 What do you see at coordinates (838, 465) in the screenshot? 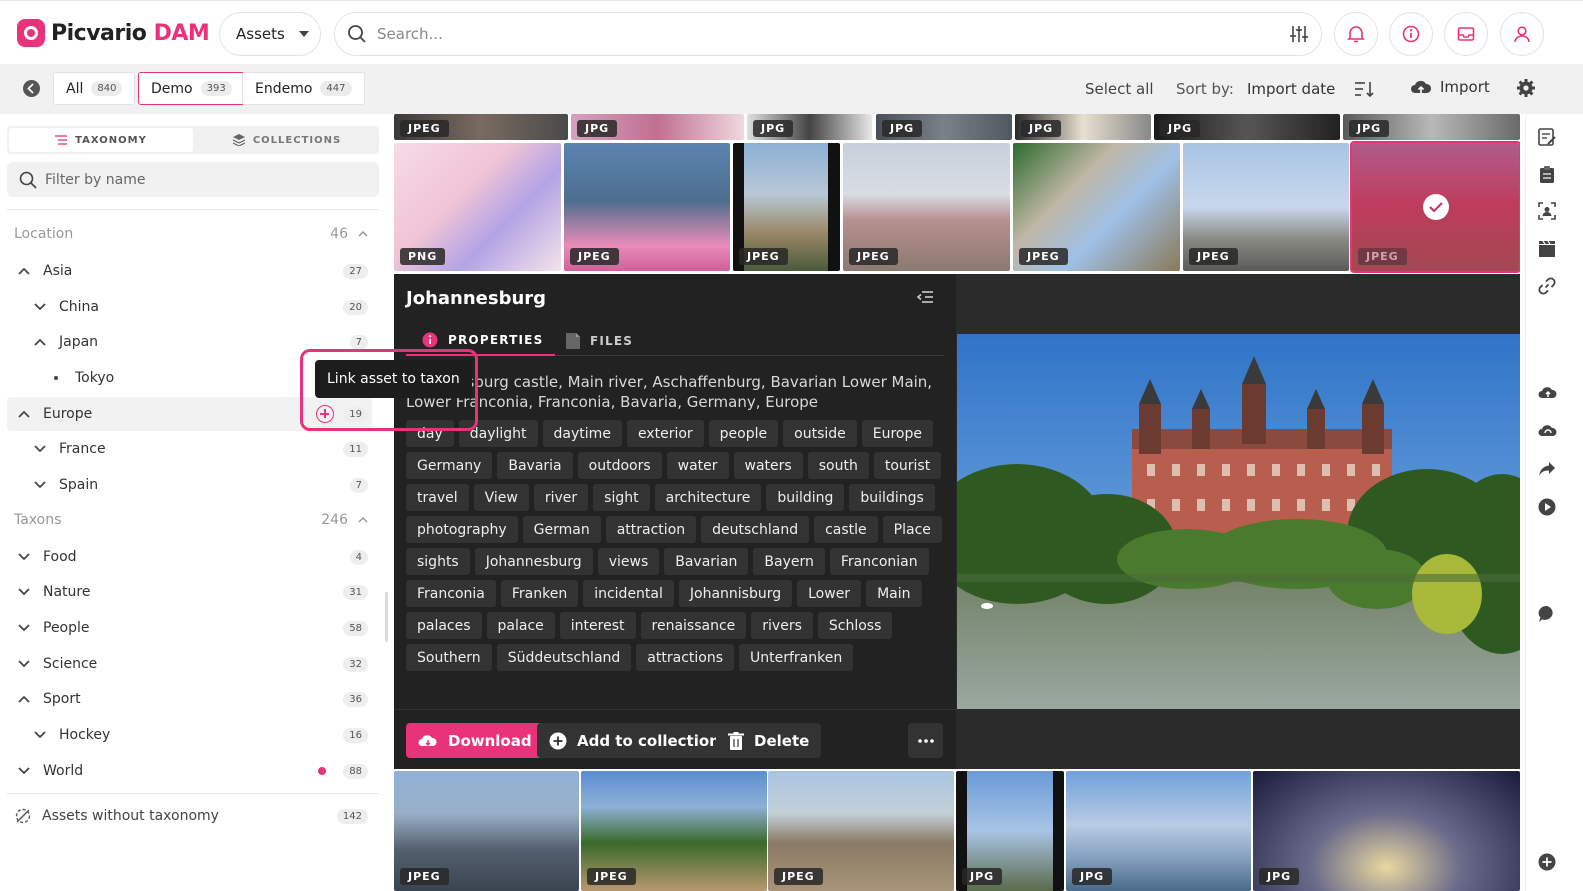
I see `tag-chip: south` at bounding box center [838, 465].